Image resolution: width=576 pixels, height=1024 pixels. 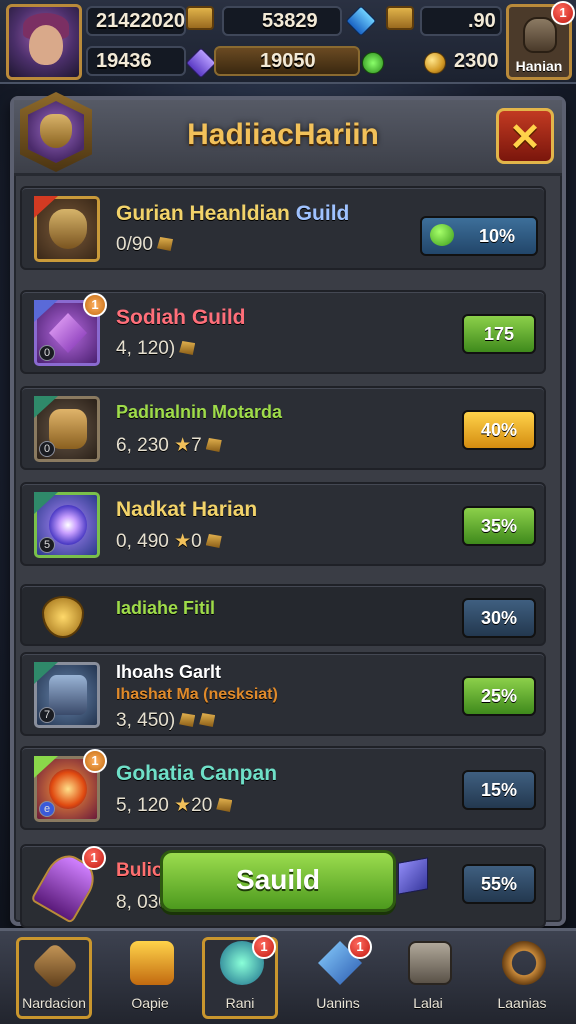 I want to click on row-sub: 0, 490 ★0, so click(x=169, y=541).